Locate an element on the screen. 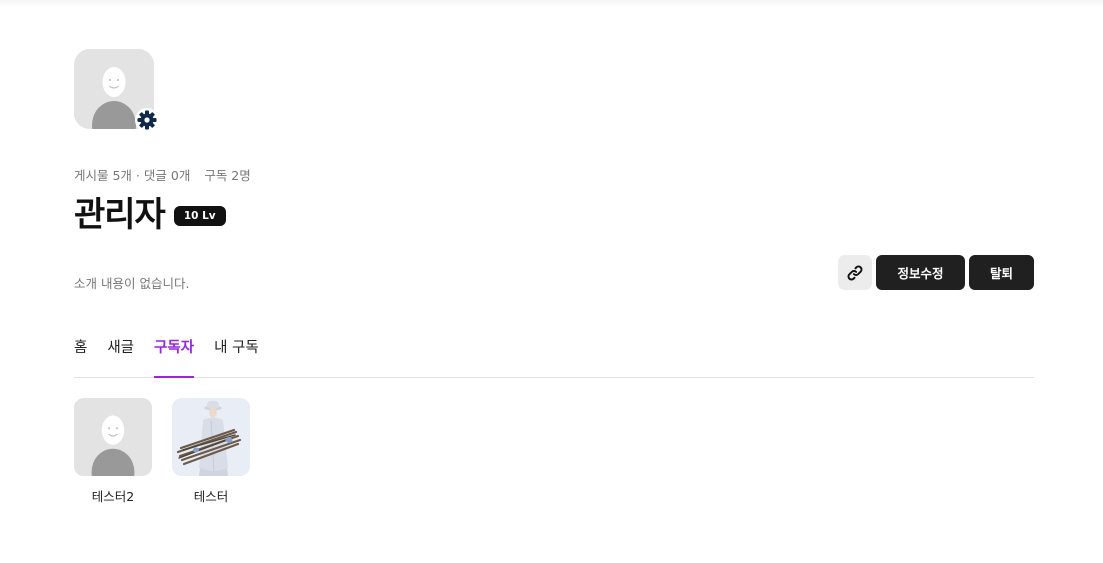 The width and height of the screenshot is (1103, 563). profile-intro: 소개 내용이 없습니다. is located at coordinates (132, 283).